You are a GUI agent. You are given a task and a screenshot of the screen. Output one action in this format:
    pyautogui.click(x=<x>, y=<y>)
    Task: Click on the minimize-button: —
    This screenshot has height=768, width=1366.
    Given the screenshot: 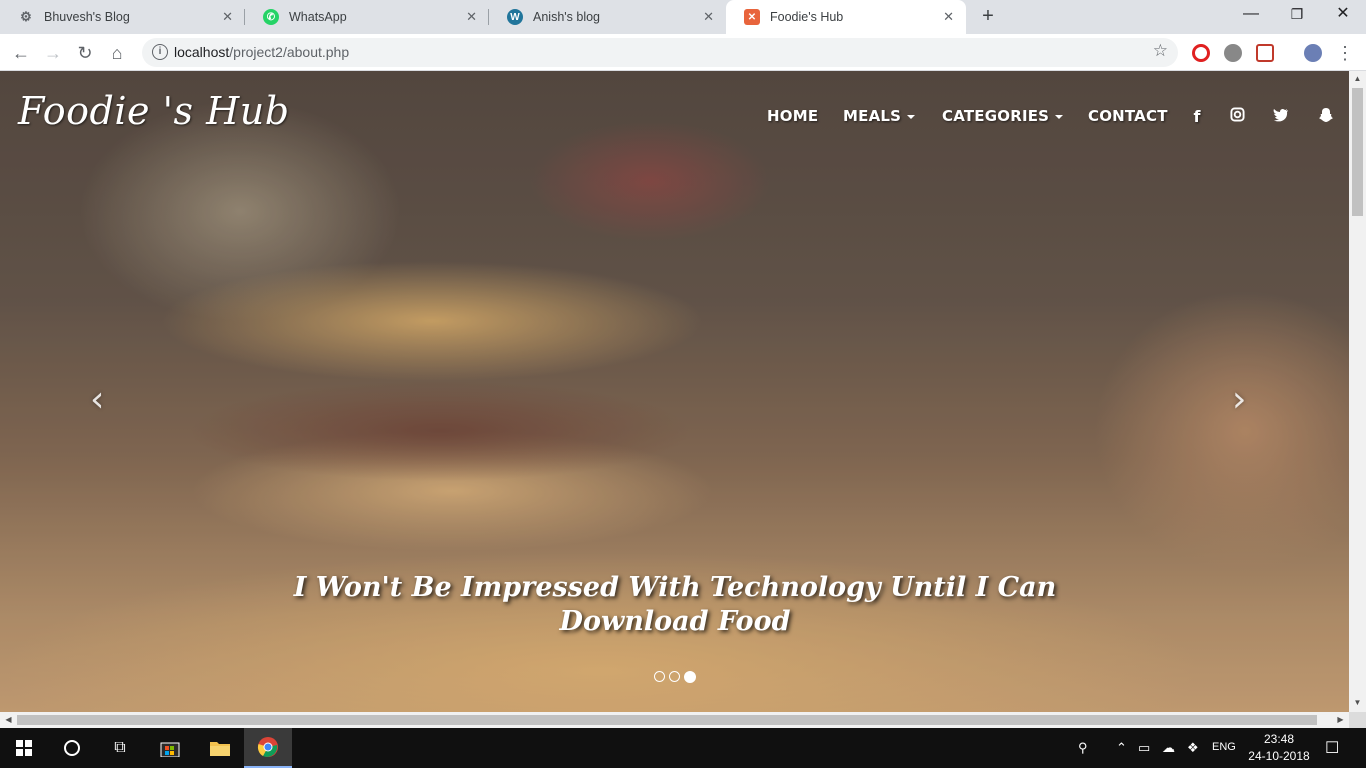 What is the action you would take?
    pyautogui.click(x=1251, y=15)
    